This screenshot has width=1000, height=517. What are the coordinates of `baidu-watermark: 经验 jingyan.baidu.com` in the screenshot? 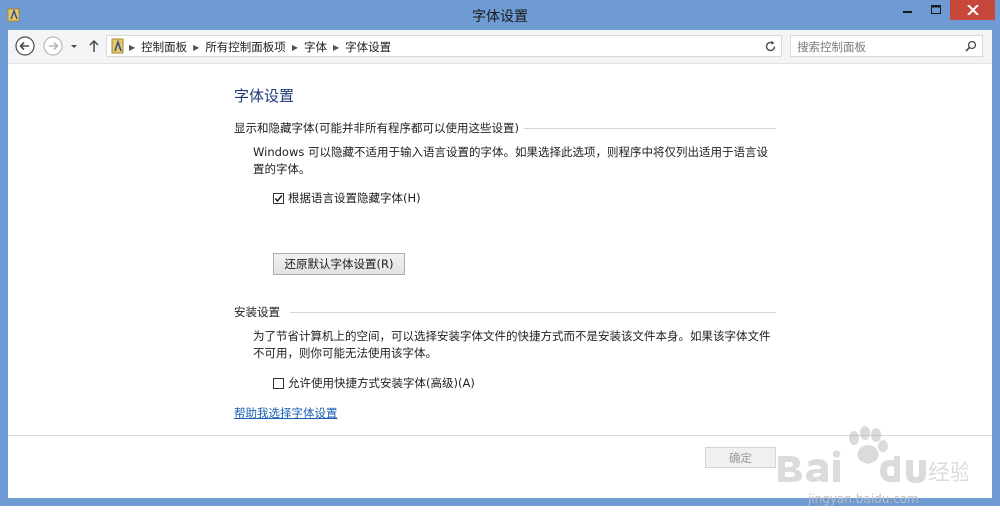 It's located at (870, 469).